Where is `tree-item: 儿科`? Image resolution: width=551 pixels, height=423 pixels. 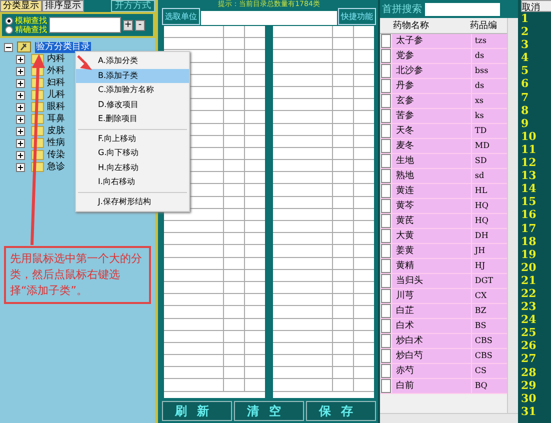 tree-item: 儿科 is located at coordinates (56, 95).